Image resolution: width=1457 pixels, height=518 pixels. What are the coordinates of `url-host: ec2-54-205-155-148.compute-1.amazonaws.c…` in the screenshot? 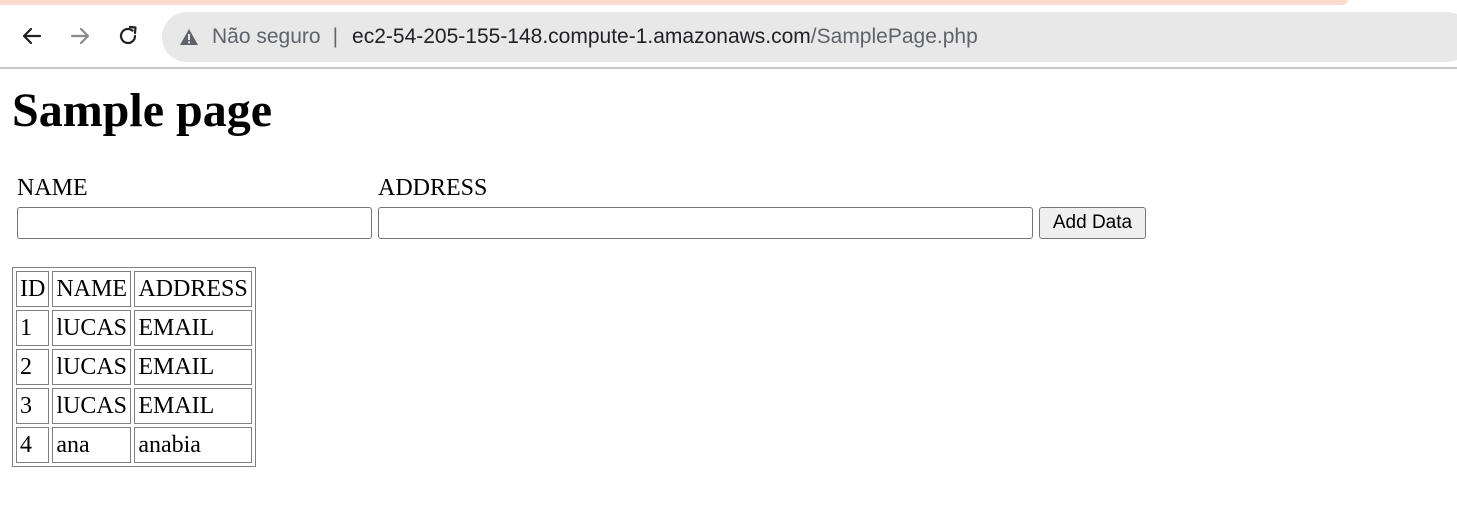 It's located at (581, 37).